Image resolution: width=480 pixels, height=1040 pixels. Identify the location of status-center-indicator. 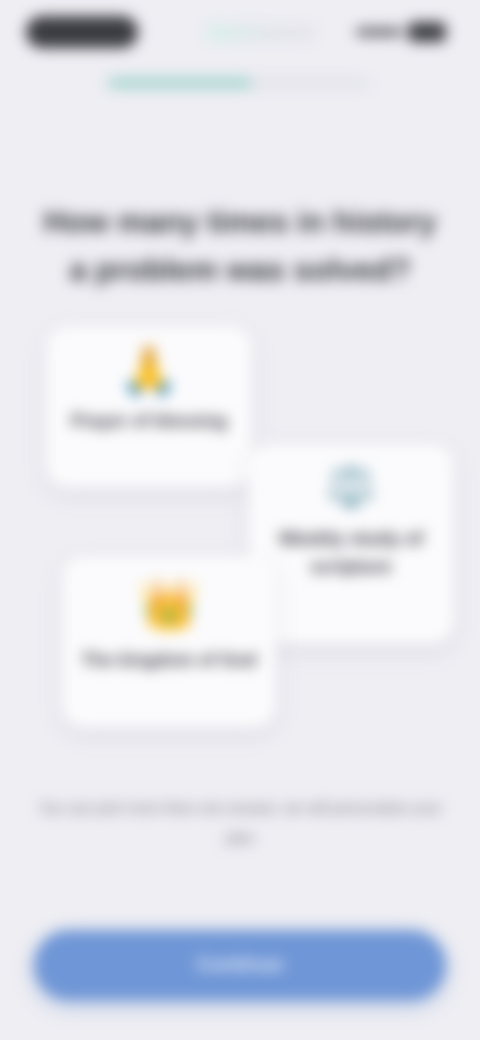
(261, 33).